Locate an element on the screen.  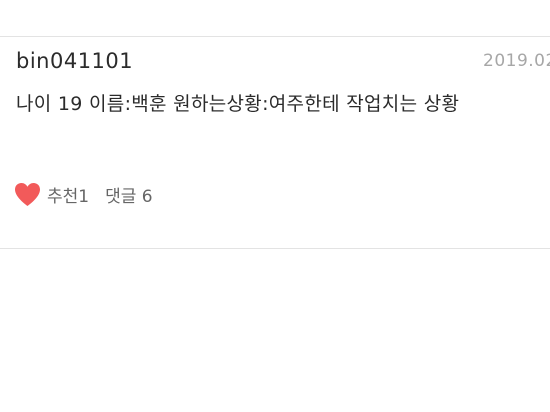
like-button: 추천1 is located at coordinates (51, 194).